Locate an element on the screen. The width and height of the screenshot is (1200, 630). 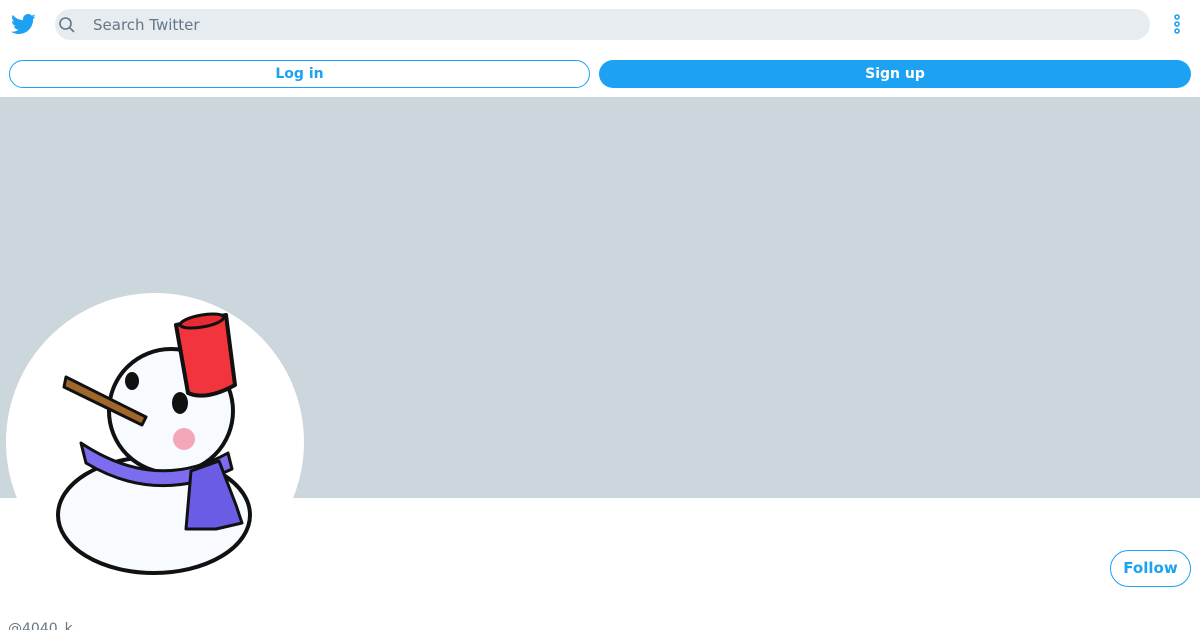
log-in-button: Log in is located at coordinates (299, 74).